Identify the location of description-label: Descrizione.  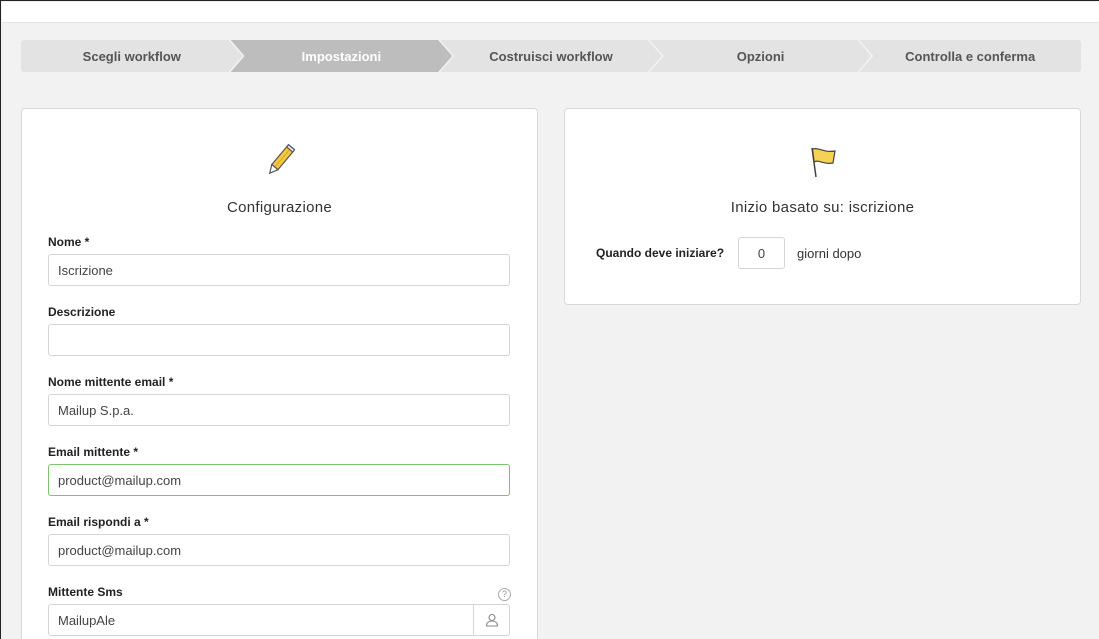
(82, 312).